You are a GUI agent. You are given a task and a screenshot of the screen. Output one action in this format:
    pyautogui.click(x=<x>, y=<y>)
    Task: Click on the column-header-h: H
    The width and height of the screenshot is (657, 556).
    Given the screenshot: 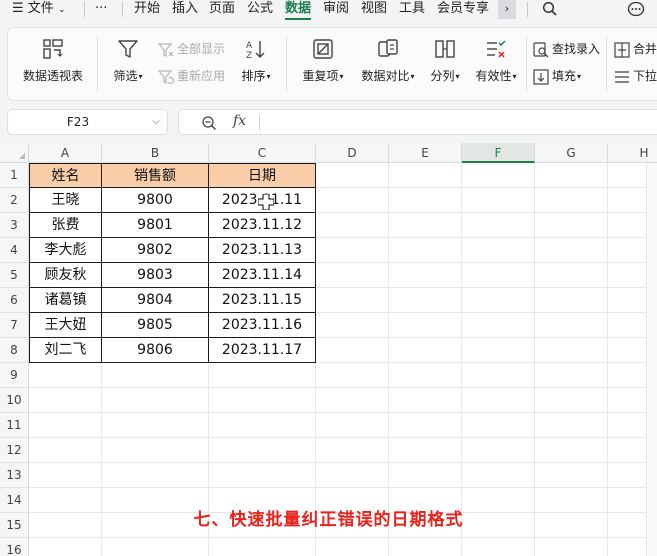 What is the action you would take?
    pyautogui.click(x=632, y=153)
    